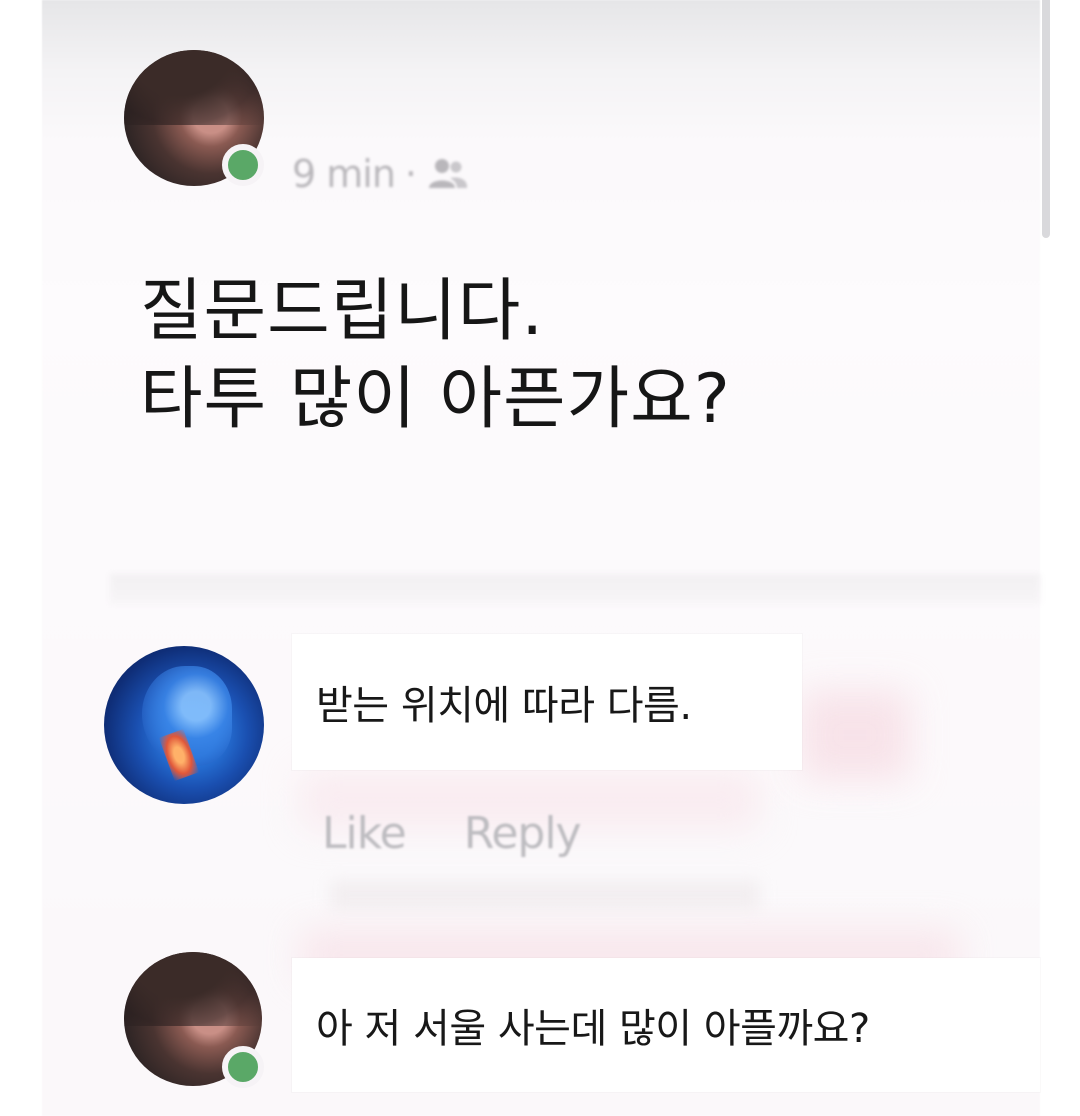 The image size is (1080, 1116). Describe the element at coordinates (575, 589) in the screenshot. I see `comments-divider` at that location.